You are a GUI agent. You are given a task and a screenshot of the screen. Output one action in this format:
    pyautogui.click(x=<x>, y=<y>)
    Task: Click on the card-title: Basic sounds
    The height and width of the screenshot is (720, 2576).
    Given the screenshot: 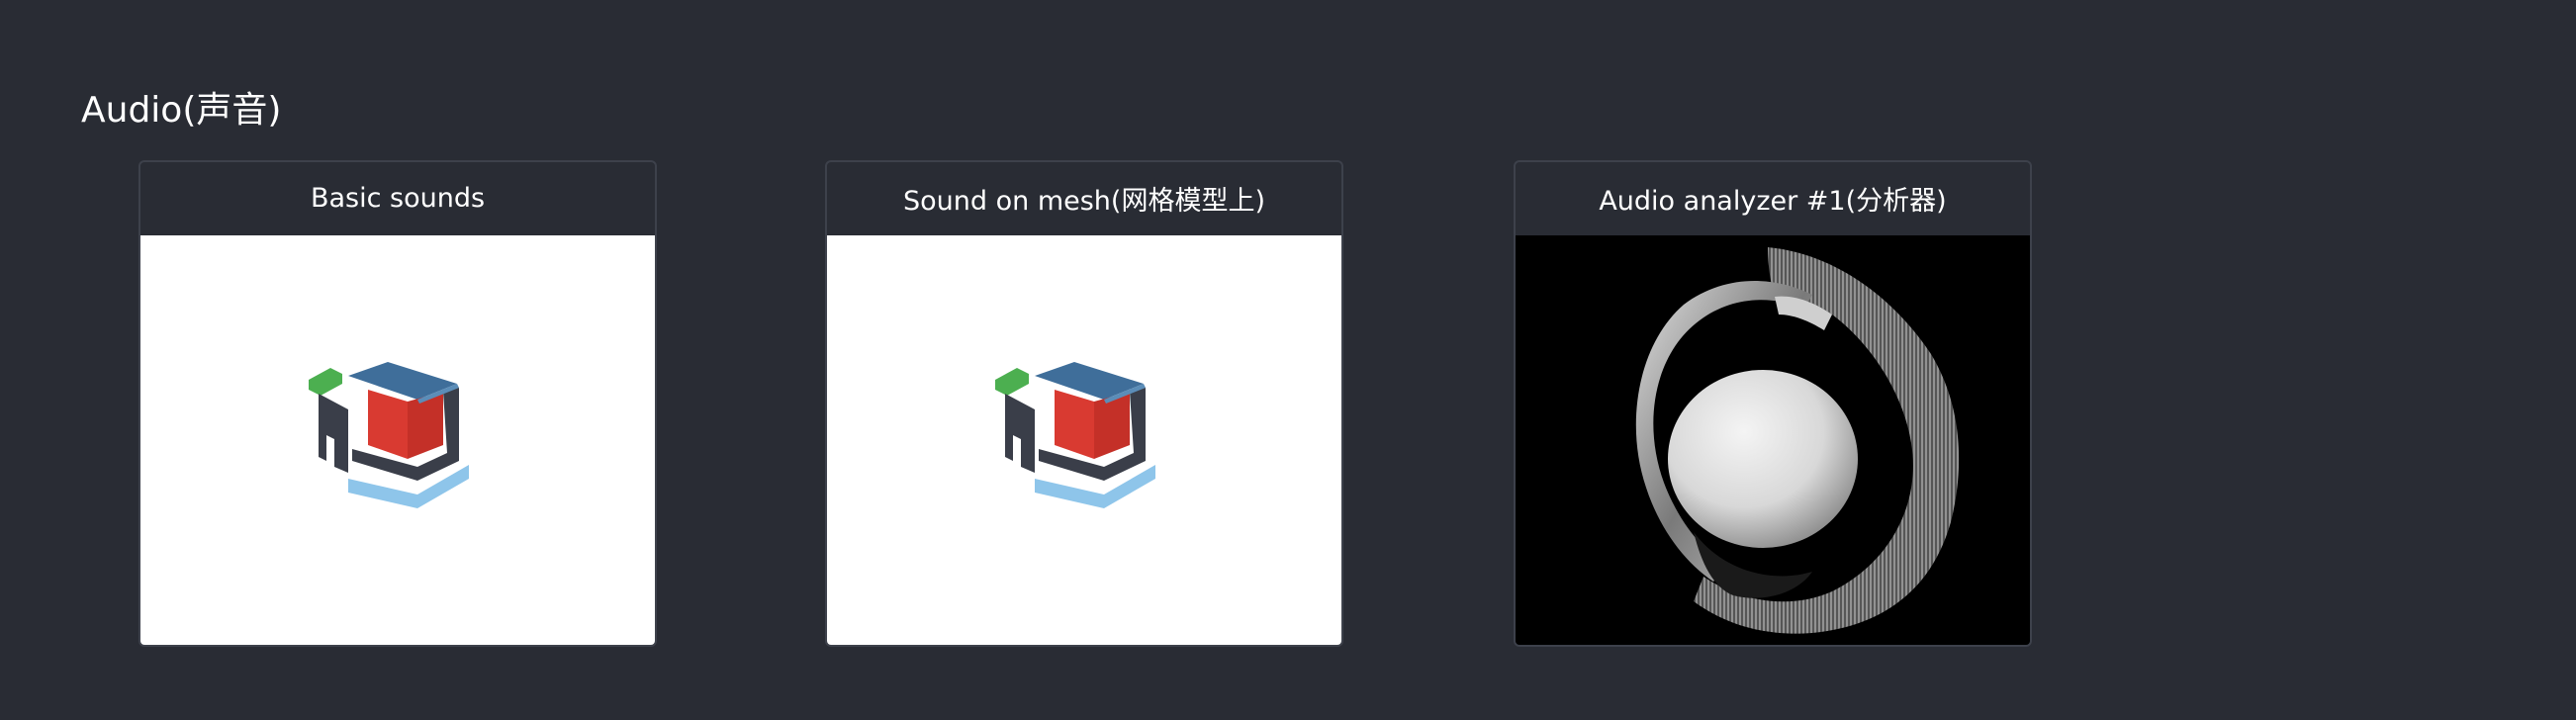 What is the action you would take?
    pyautogui.click(x=398, y=198)
    